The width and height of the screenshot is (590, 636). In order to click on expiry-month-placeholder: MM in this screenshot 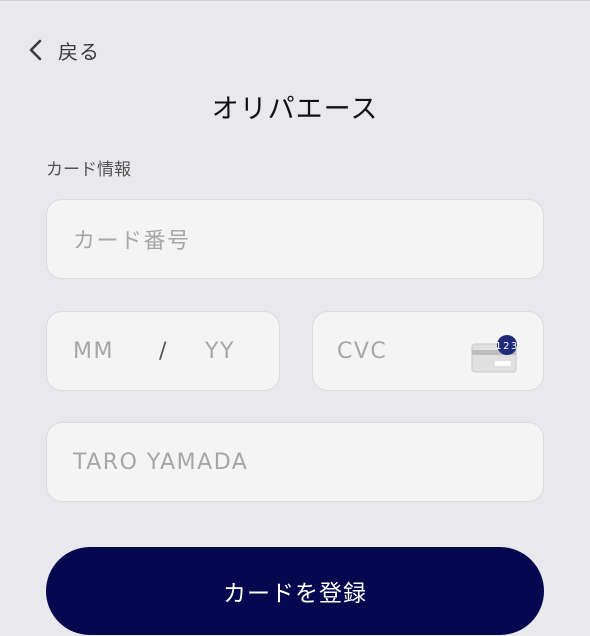, I will do `click(93, 351)`.